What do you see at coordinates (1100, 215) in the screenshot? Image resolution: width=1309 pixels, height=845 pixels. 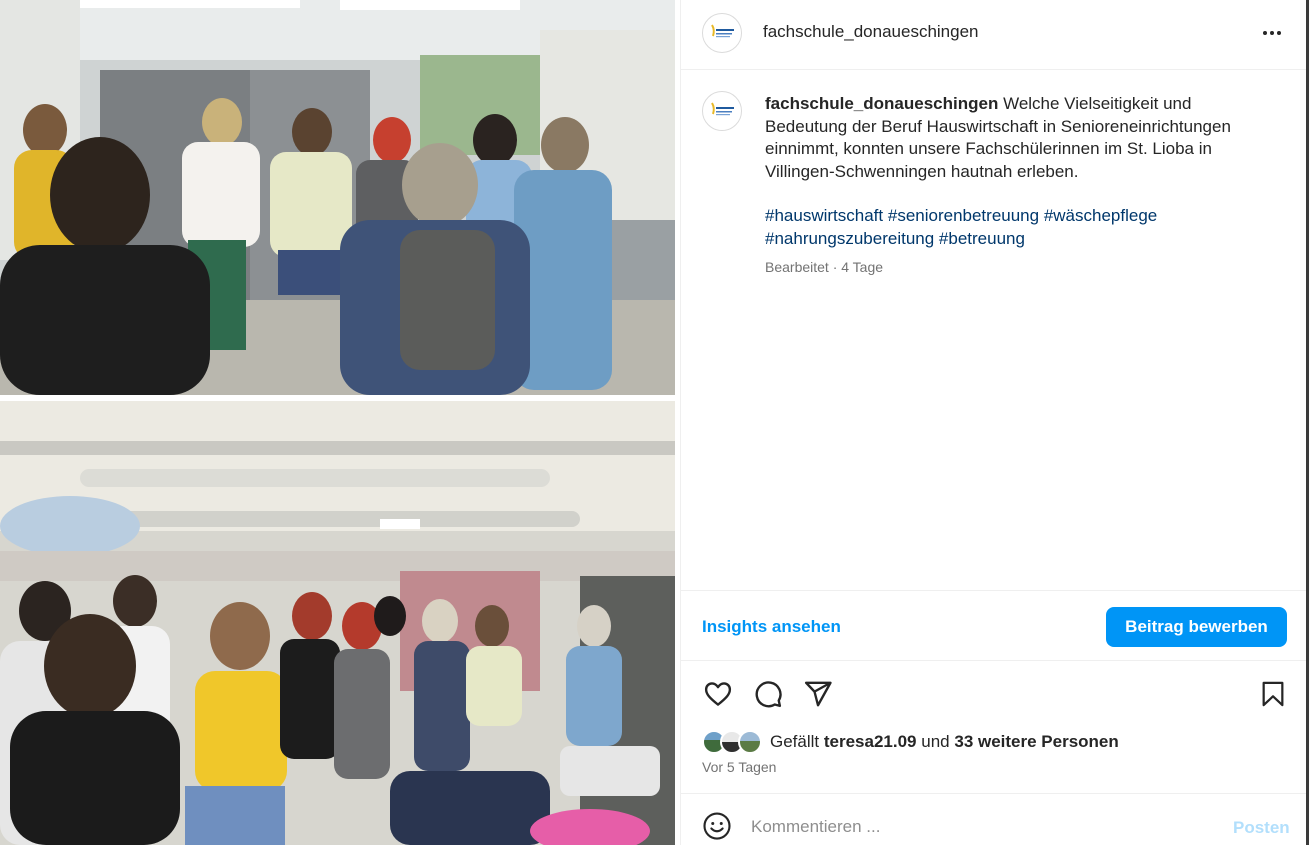 I see `hashtag-link: #wäschepflege` at bounding box center [1100, 215].